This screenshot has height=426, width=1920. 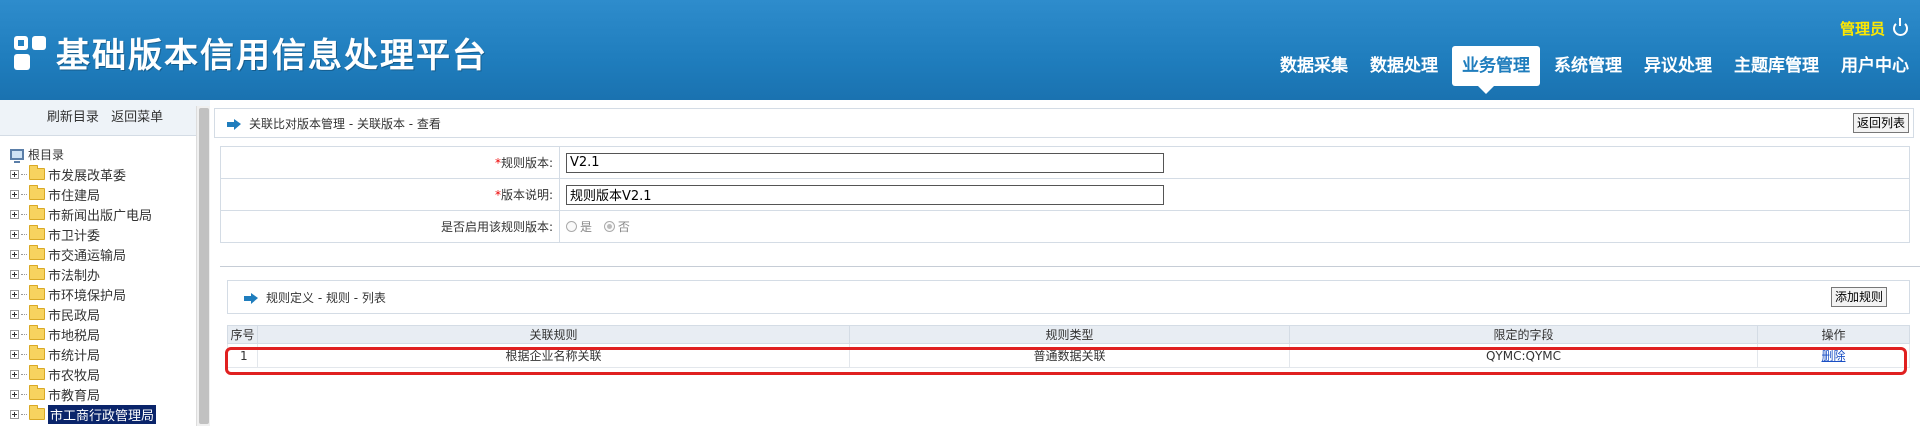 I want to click on sidebar-toolbar: 刷新目录 返回菜单, so click(x=105, y=118).